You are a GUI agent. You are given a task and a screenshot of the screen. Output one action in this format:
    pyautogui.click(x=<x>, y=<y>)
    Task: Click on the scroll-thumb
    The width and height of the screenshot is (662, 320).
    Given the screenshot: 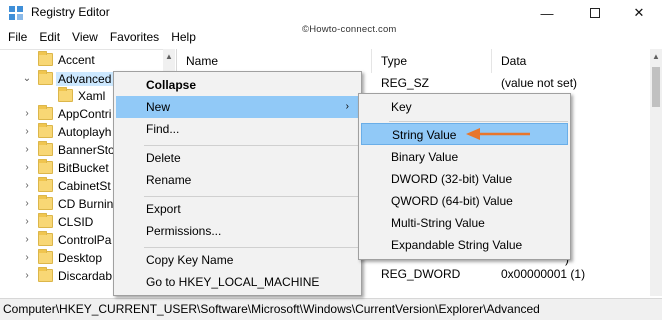 What is the action you would take?
    pyautogui.click(x=656, y=87)
    